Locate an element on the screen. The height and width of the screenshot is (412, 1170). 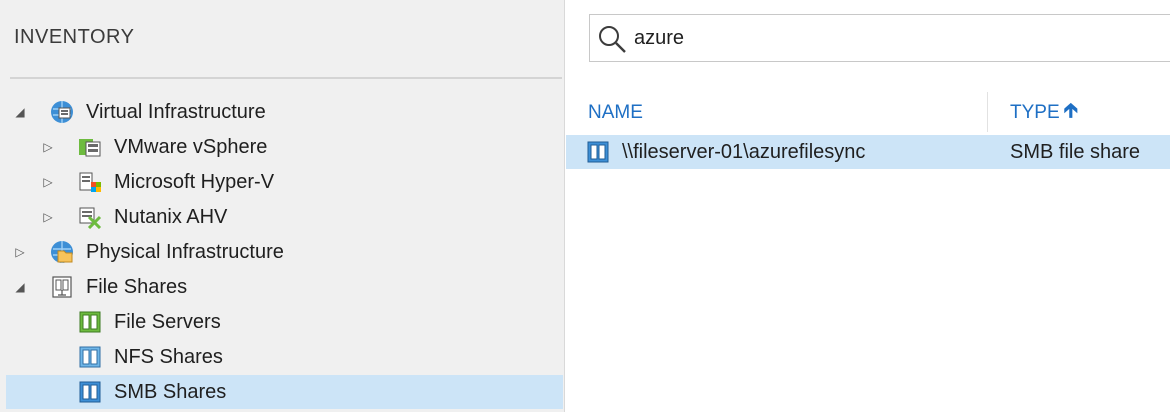
tree-label-physical-infrastructure: Physical Infrastructure is located at coordinates (185, 251).